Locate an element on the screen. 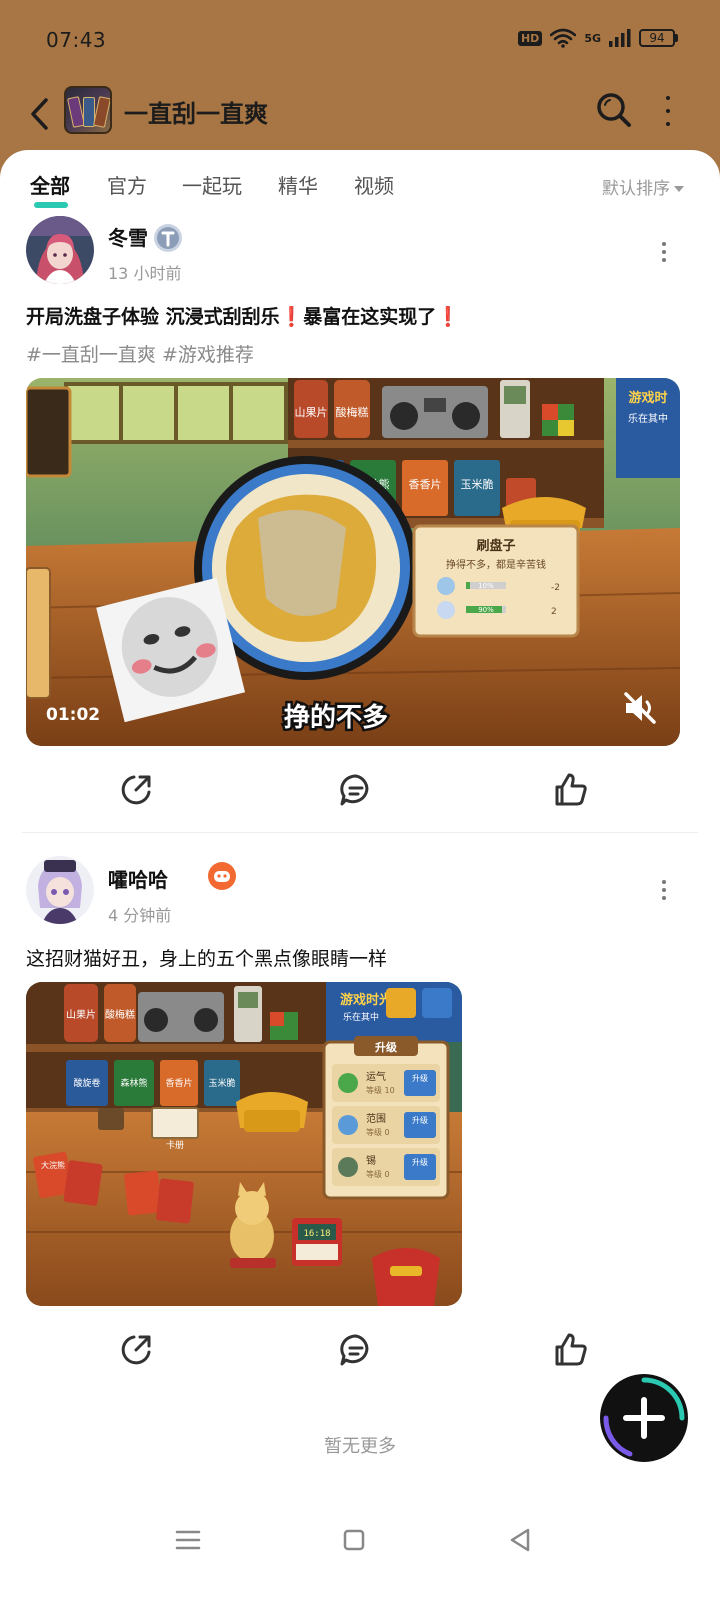  upgrade-level: 等级 0 is located at coordinates (378, 1174).